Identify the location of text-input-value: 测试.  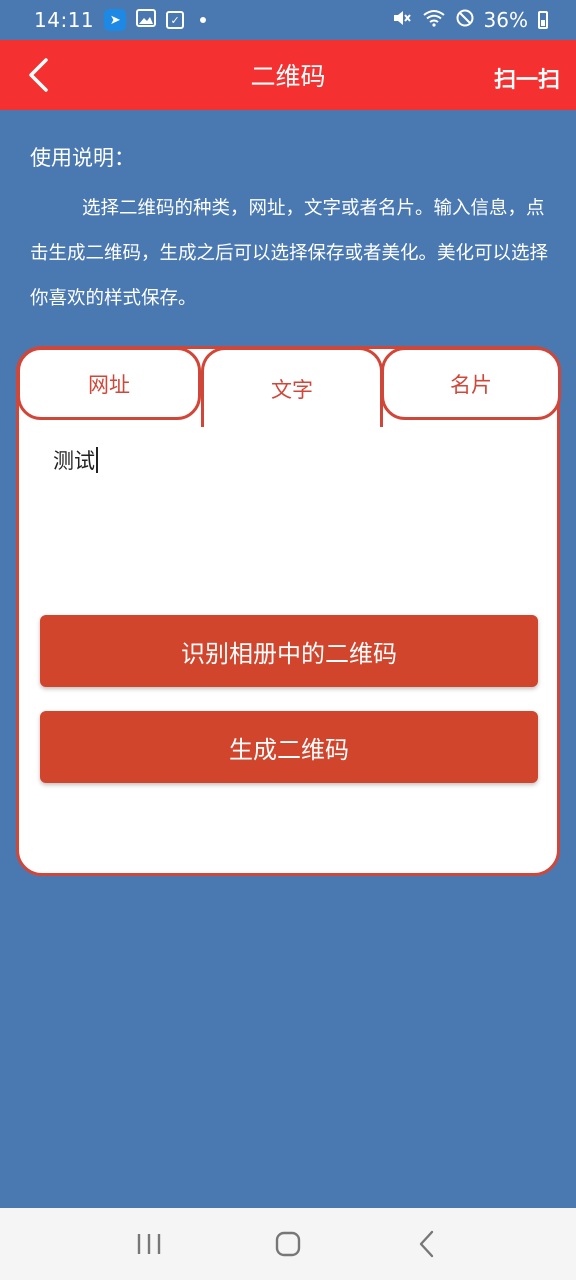
(74, 461).